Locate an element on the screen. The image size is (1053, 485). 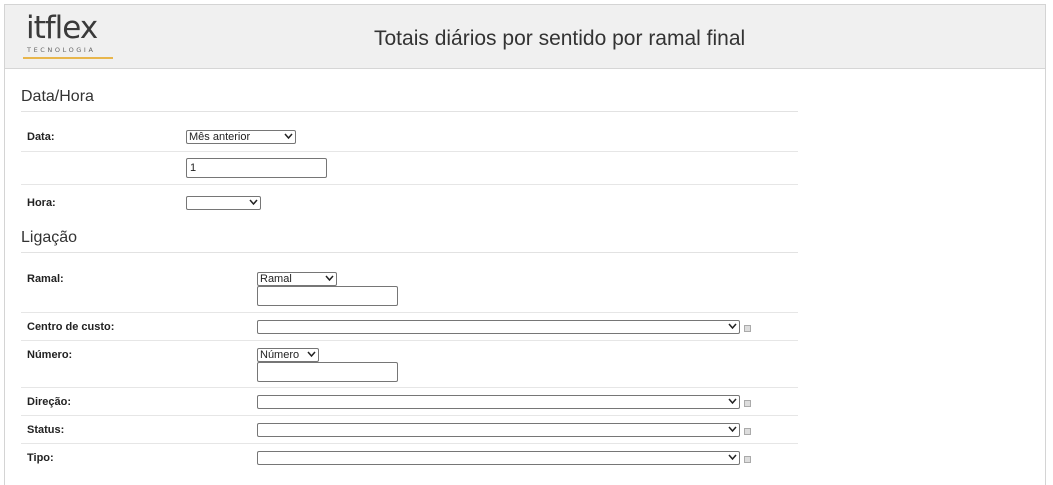
status-select is located at coordinates (498, 430).